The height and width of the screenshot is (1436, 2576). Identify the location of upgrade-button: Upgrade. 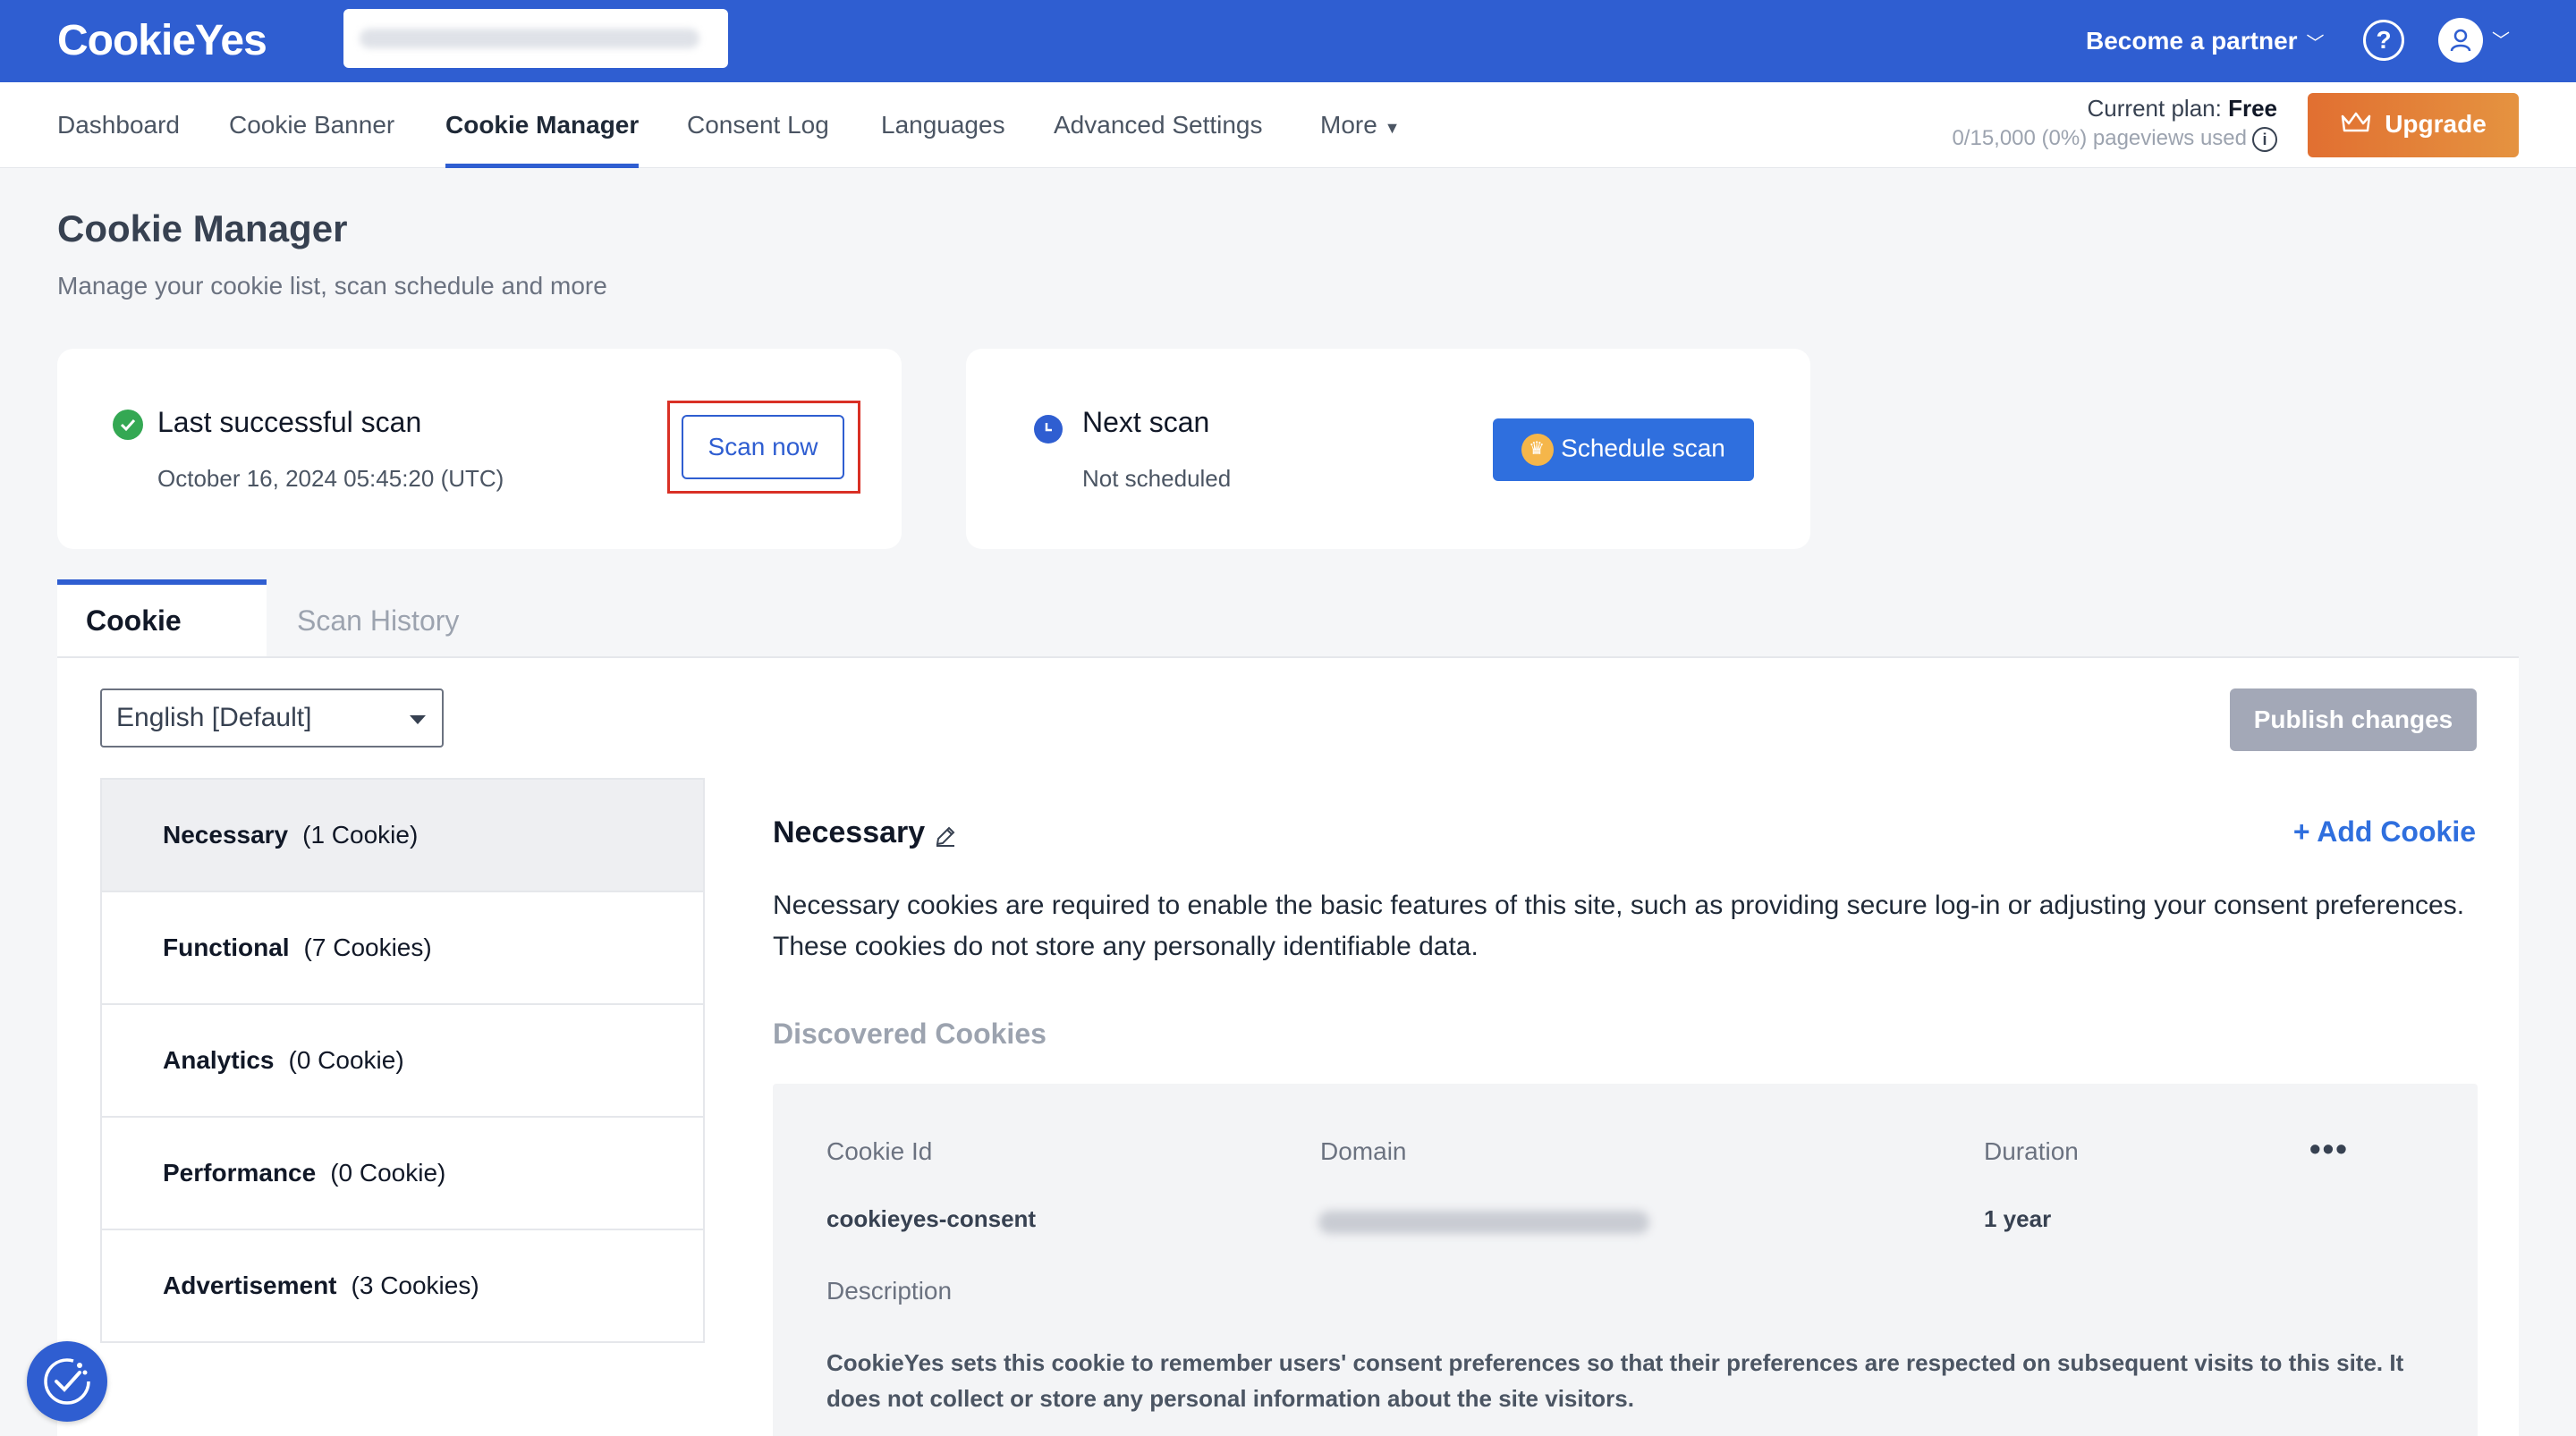
(2413, 125).